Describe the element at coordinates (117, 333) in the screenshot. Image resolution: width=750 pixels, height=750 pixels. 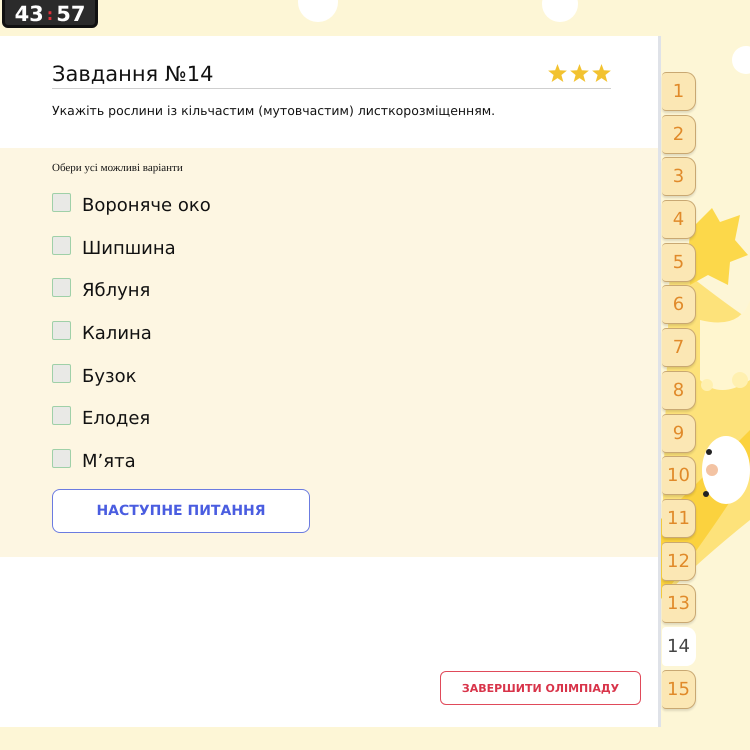
I see `option-label: Калина` at that location.